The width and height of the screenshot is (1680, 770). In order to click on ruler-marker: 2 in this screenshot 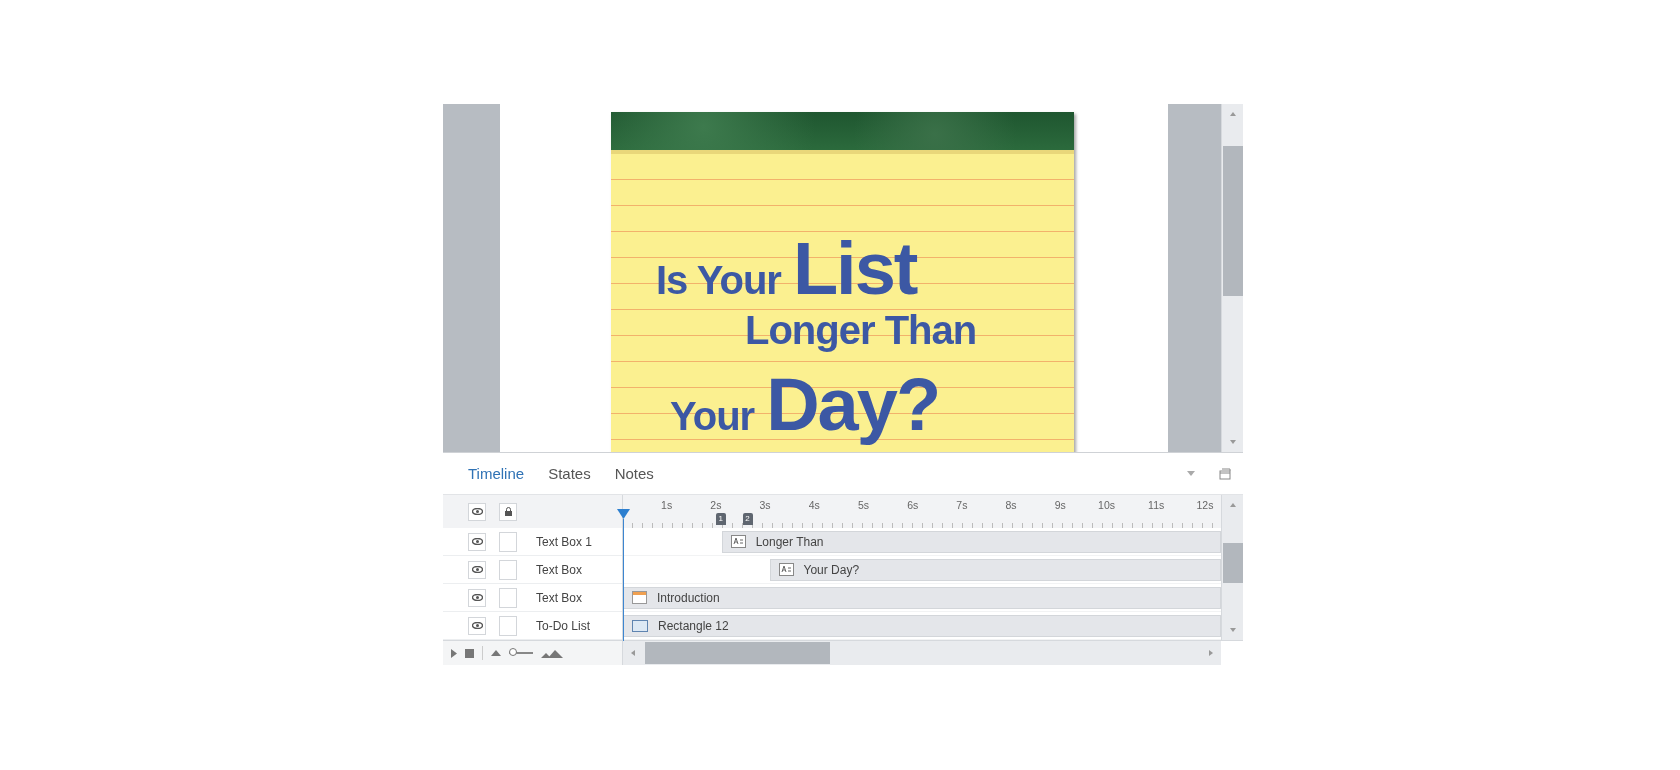, I will do `click(747, 519)`.